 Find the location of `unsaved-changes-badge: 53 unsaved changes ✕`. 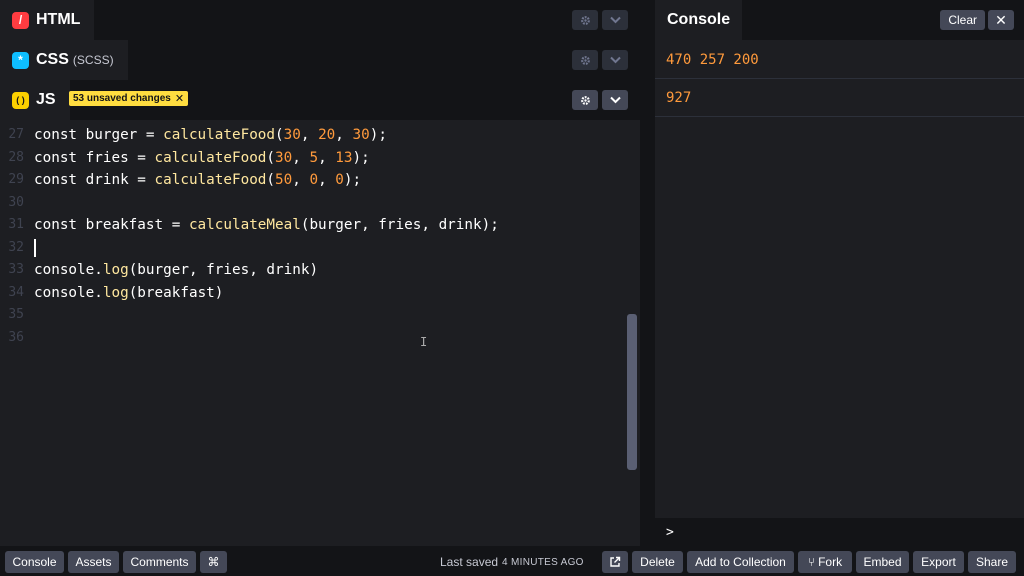

unsaved-changes-badge: 53 unsaved changes ✕ is located at coordinates (129, 98).